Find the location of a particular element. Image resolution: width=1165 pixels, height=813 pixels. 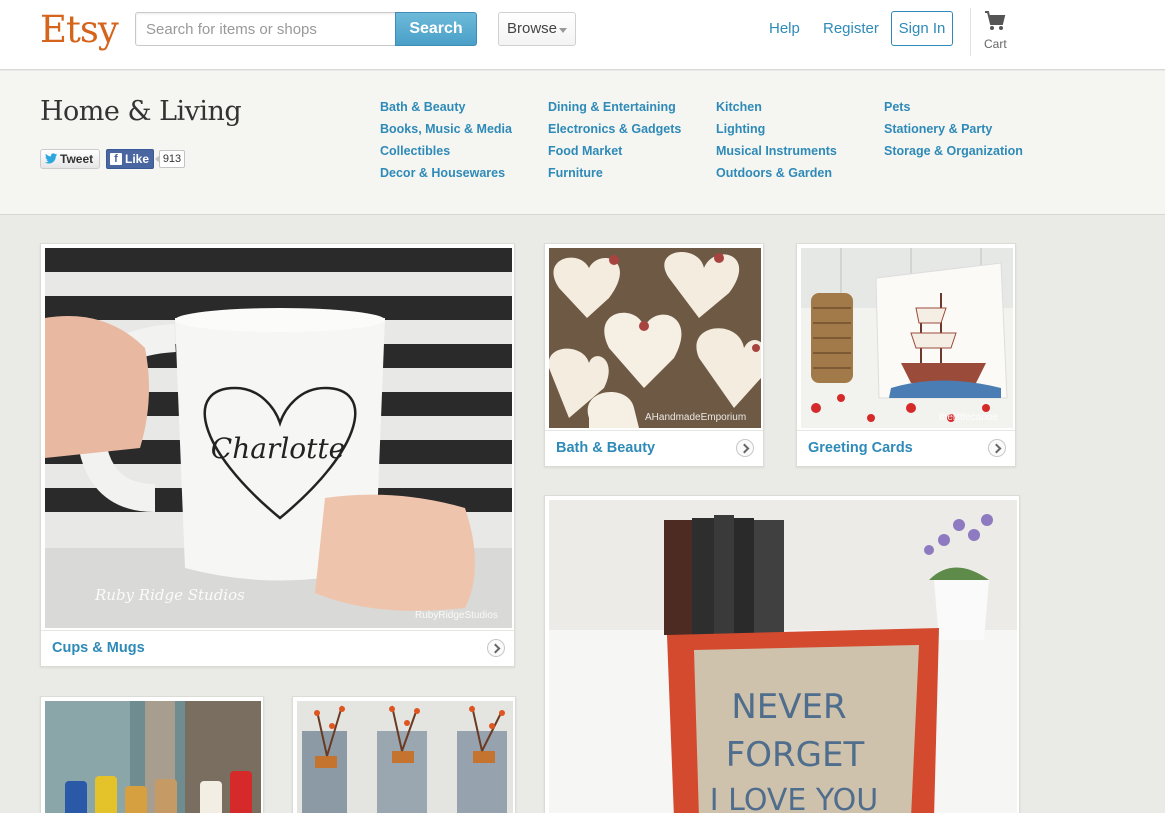

card-label: Greeting Cards is located at coordinates (860, 448).